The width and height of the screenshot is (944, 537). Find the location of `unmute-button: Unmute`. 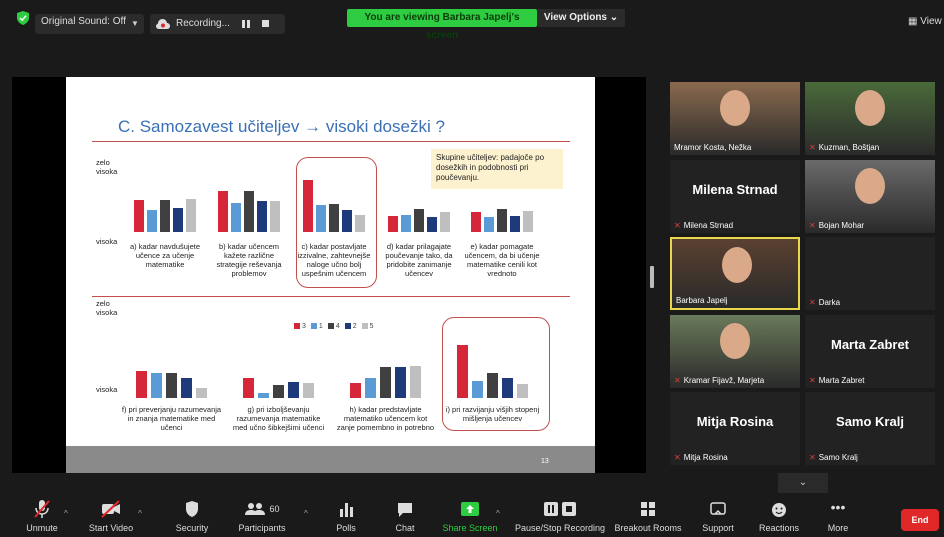

unmute-button: Unmute is located at coordinates (42, 516).